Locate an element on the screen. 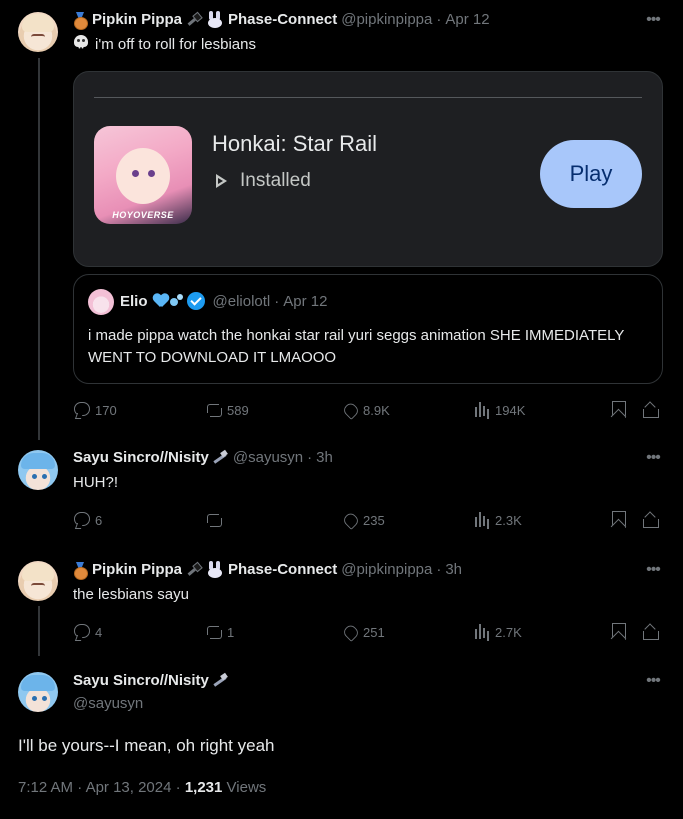 The image size is (683, 819). like-count: 235 is located at coordinates (374, 520).